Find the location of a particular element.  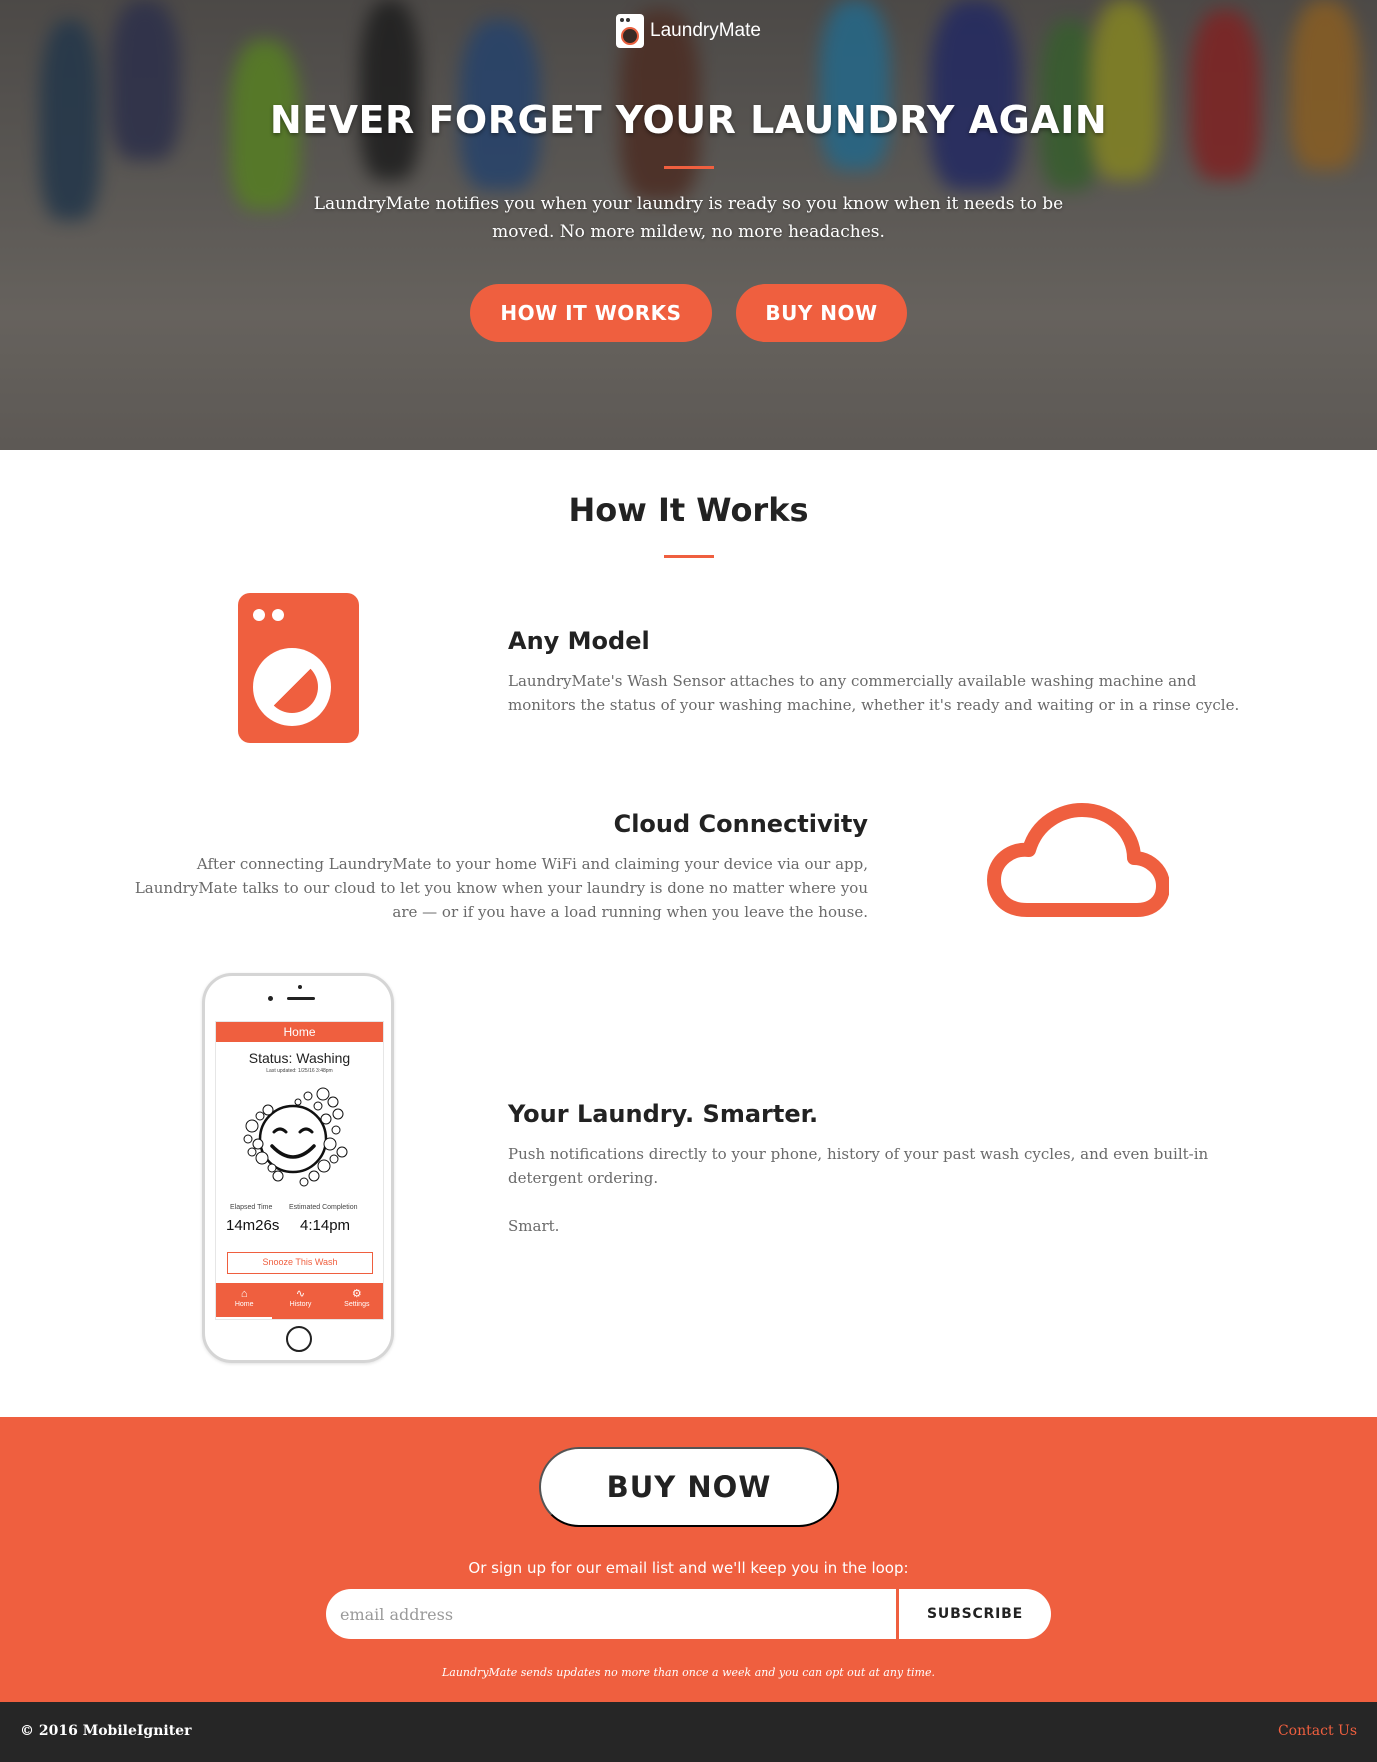

cloud-icon is located at coordinates (1078, 860).